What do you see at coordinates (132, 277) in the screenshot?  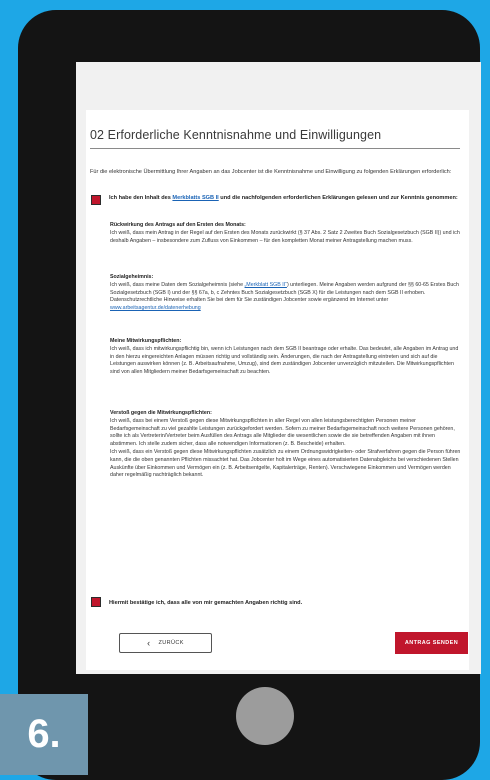 I see `sozialgeheimnis-heading: Sozialgeheimnis:` at bounding box center [132, 277].